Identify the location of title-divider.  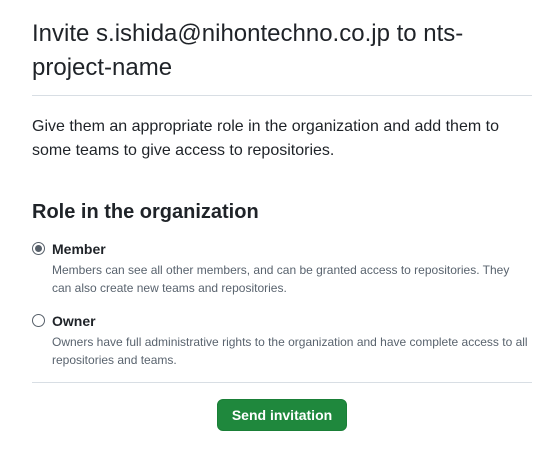
(282, 95).